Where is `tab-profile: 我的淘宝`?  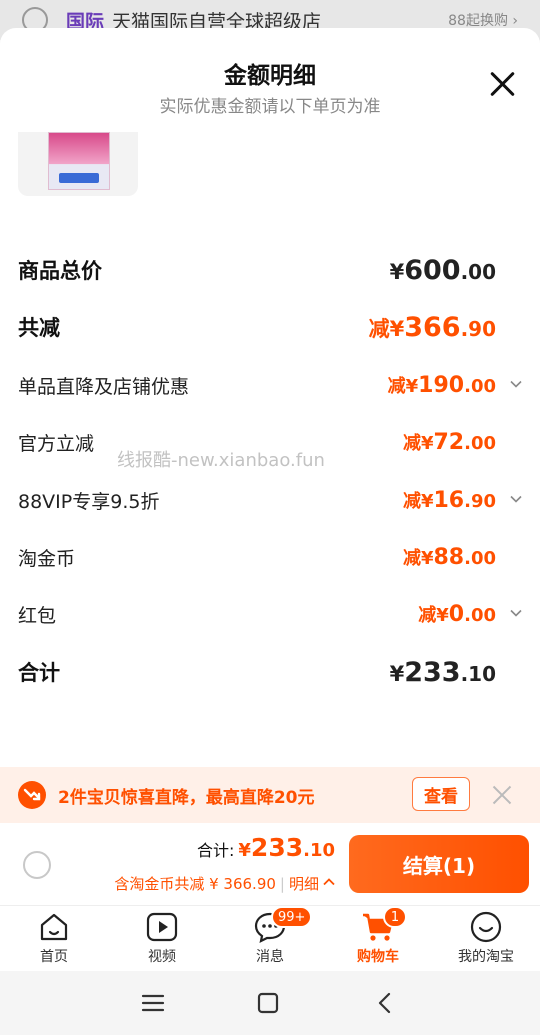
tab-profile: 我的淘宝 is located at coordinates (486, 940).